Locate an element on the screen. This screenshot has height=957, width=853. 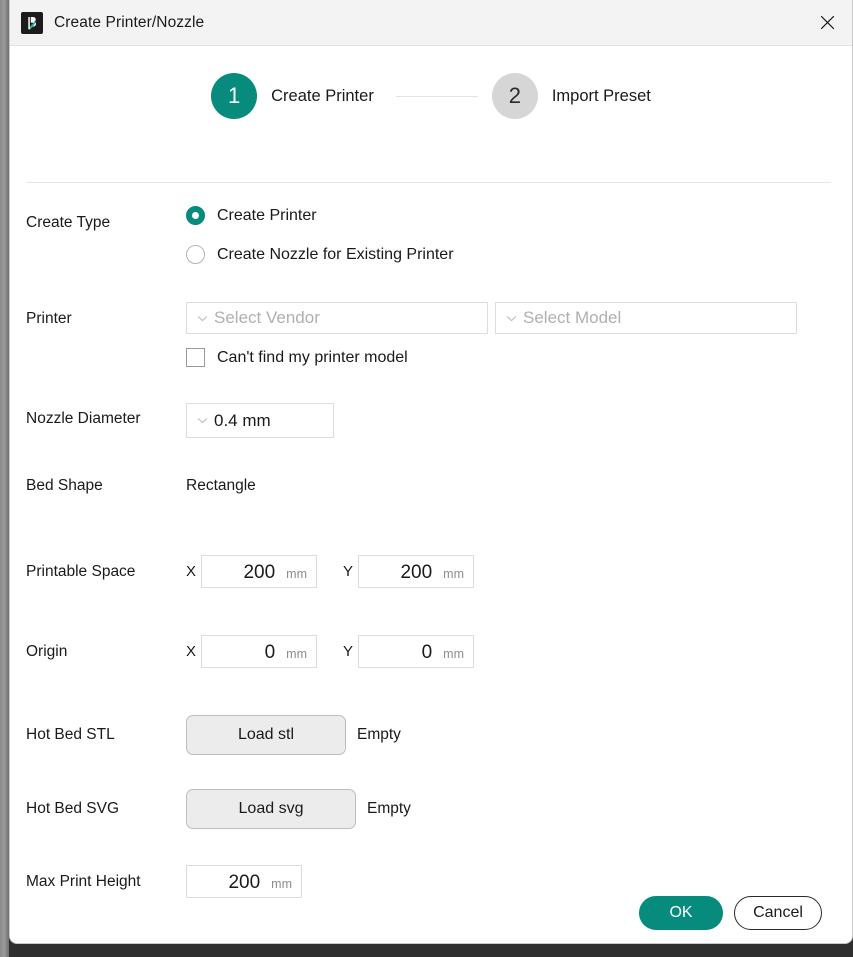
printable-space-x-axis: X is located at coordinates (191, 571).